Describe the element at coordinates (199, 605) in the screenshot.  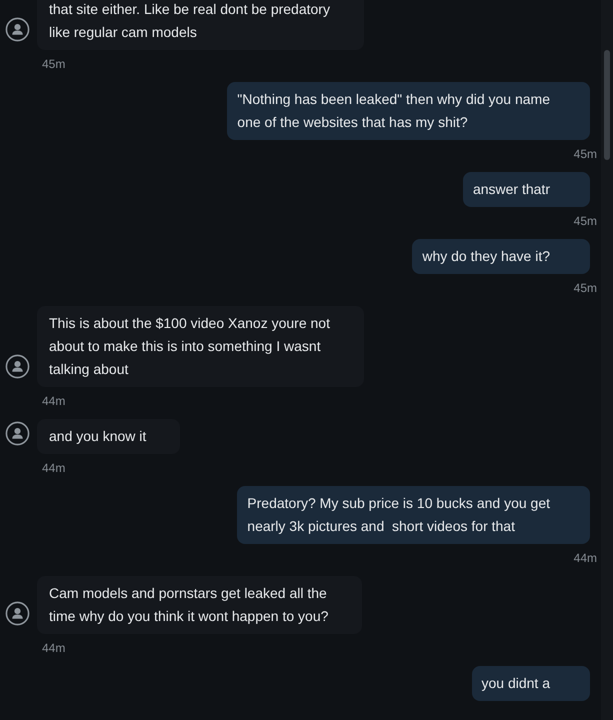
I see `message-bubble: Cam models and pornstars get leaked all the time why do you think it wont happen to you?` at that location.